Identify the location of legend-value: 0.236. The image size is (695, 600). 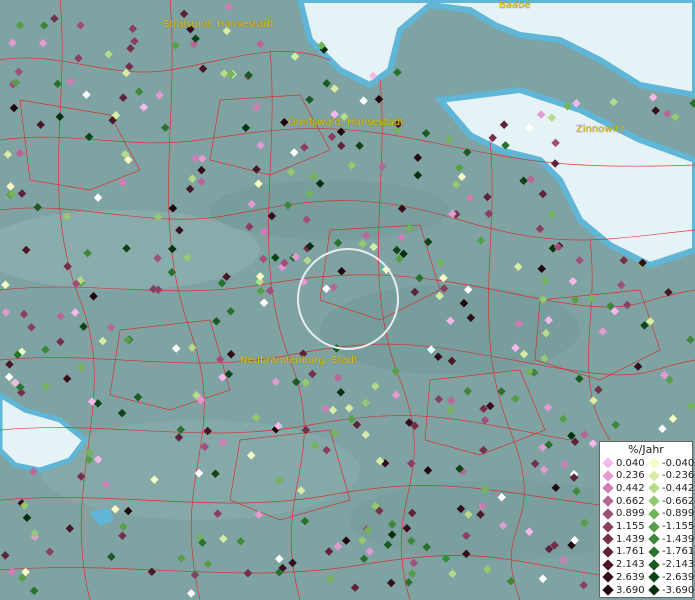
(630, 476).